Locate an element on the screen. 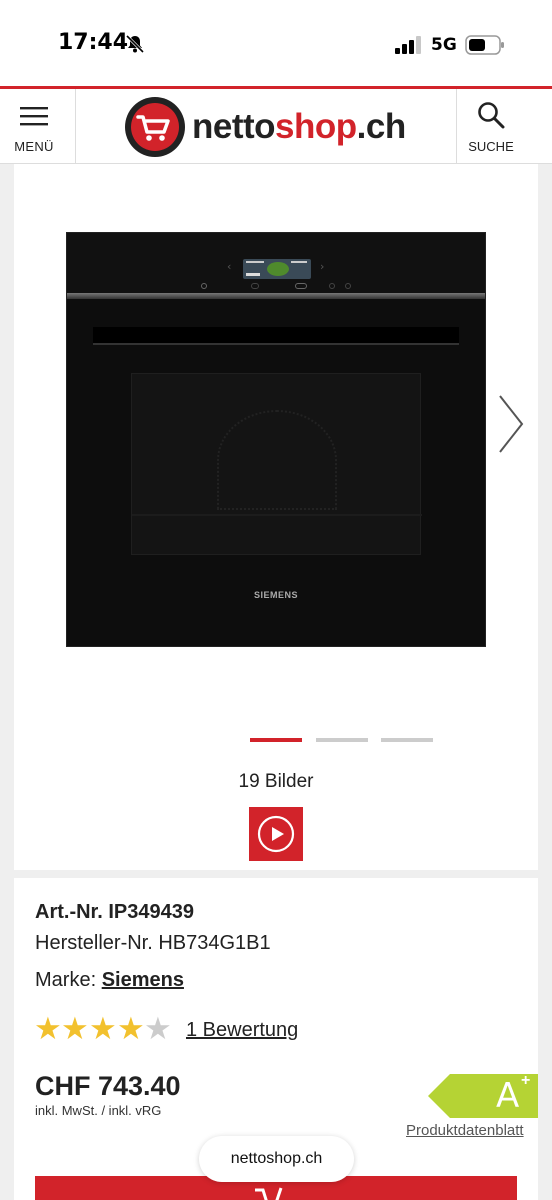 The height and width of the screenshot is (1200, 552). oven-window is located at coordinates (276, 464).